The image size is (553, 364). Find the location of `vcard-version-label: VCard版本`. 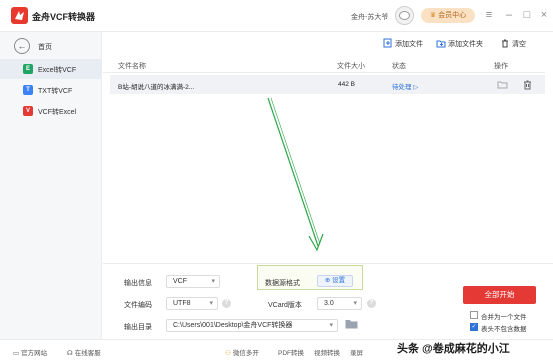

vcard-version-label: VCard版本 is located at coordinates (285, 305).